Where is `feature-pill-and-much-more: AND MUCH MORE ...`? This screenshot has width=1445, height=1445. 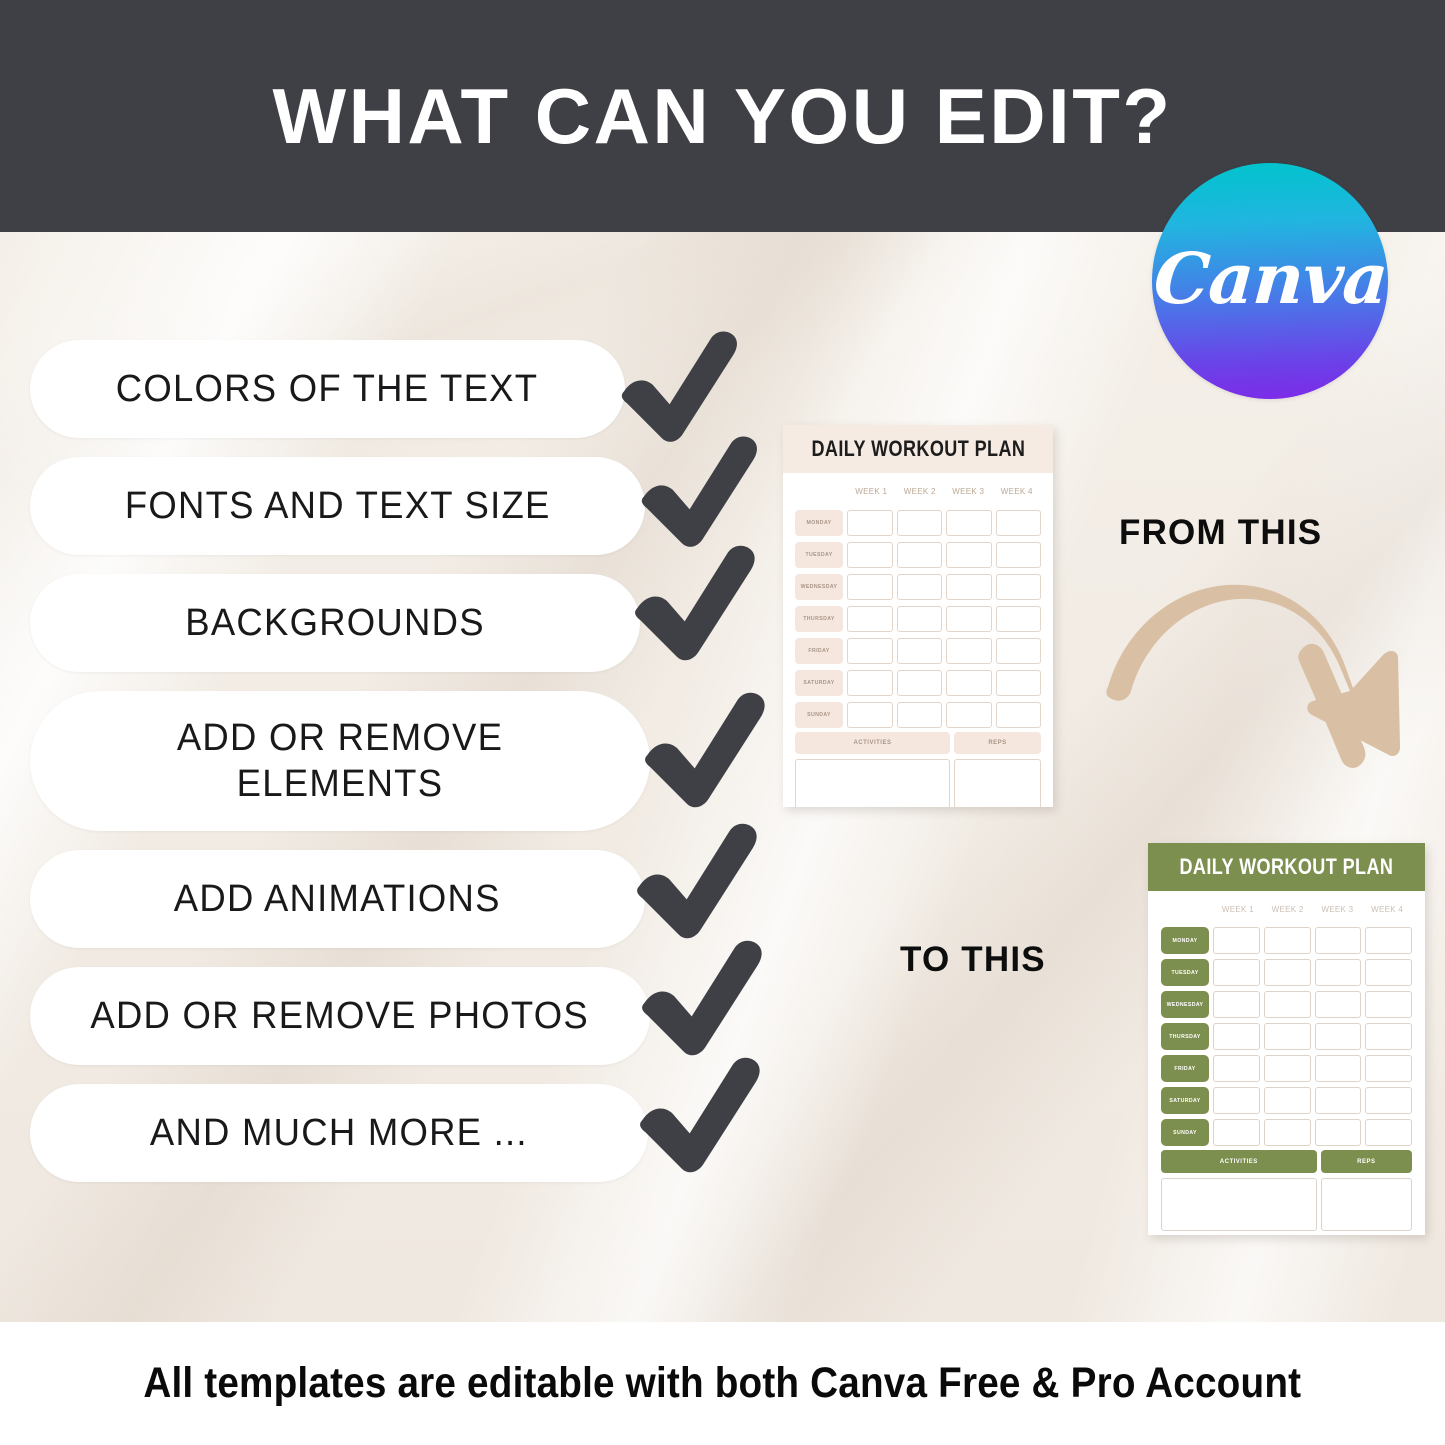
feature-pill-and-much-more: AND MUCH MORE ... is located at coordinates (339, 1133).